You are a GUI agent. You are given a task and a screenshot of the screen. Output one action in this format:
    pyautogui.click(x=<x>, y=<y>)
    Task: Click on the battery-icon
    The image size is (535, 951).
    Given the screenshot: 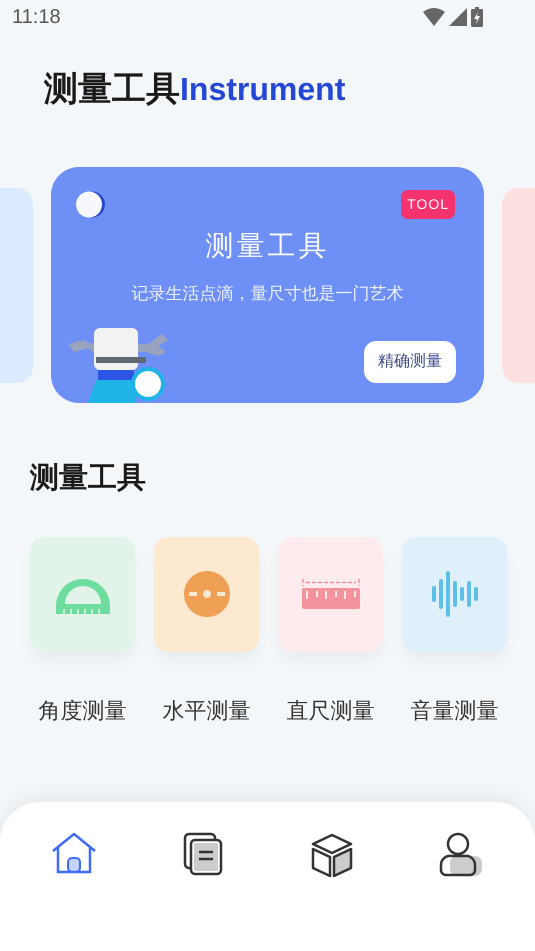 What is the action you would take?
    pyautogui.click(x=477, y=17)
    